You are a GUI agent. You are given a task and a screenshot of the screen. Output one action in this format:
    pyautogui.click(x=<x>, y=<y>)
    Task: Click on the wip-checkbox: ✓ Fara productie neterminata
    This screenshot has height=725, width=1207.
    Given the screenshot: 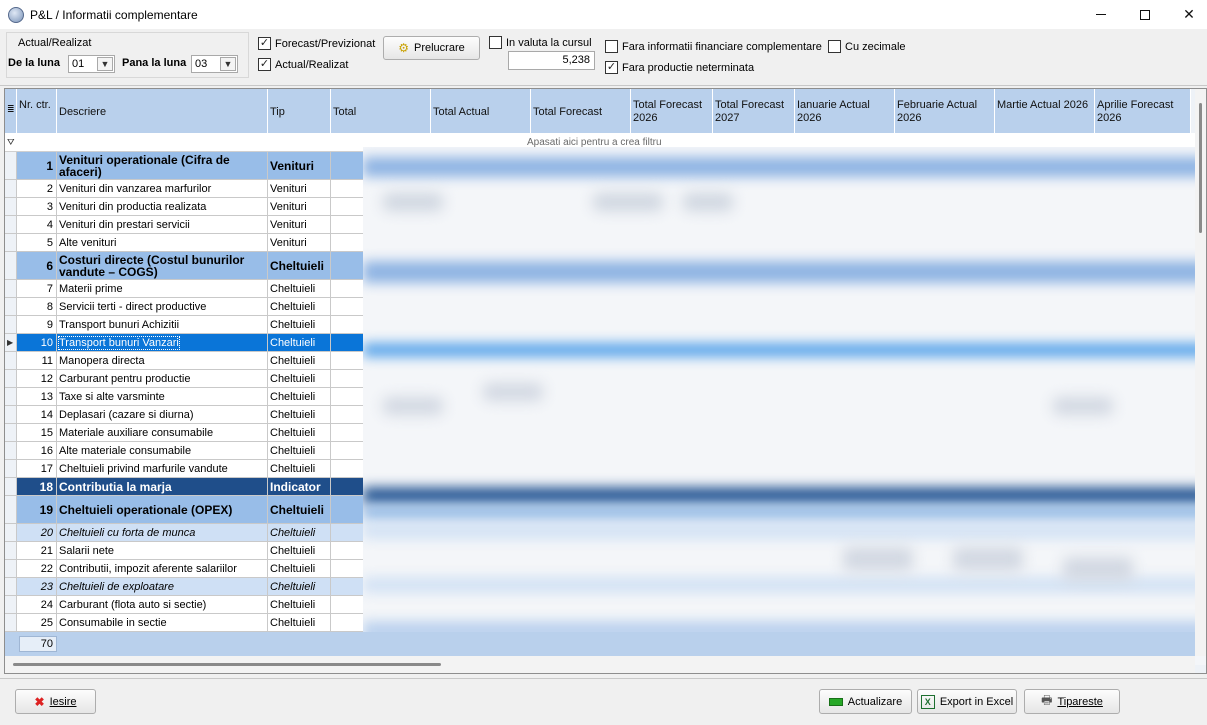 What is the action you would take?
    pyautogui.click(x=679, y=67)
    